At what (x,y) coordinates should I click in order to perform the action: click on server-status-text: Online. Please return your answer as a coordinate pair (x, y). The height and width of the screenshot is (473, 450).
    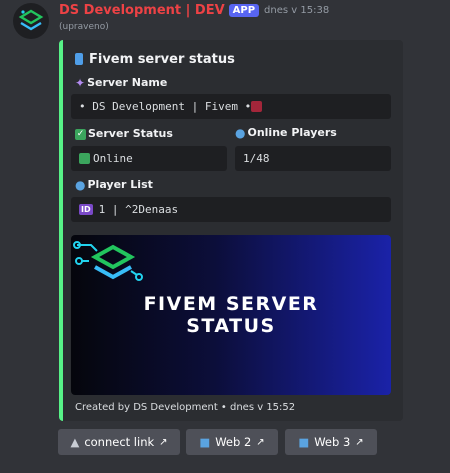
    Looking at the image, I should click on (113, 158).